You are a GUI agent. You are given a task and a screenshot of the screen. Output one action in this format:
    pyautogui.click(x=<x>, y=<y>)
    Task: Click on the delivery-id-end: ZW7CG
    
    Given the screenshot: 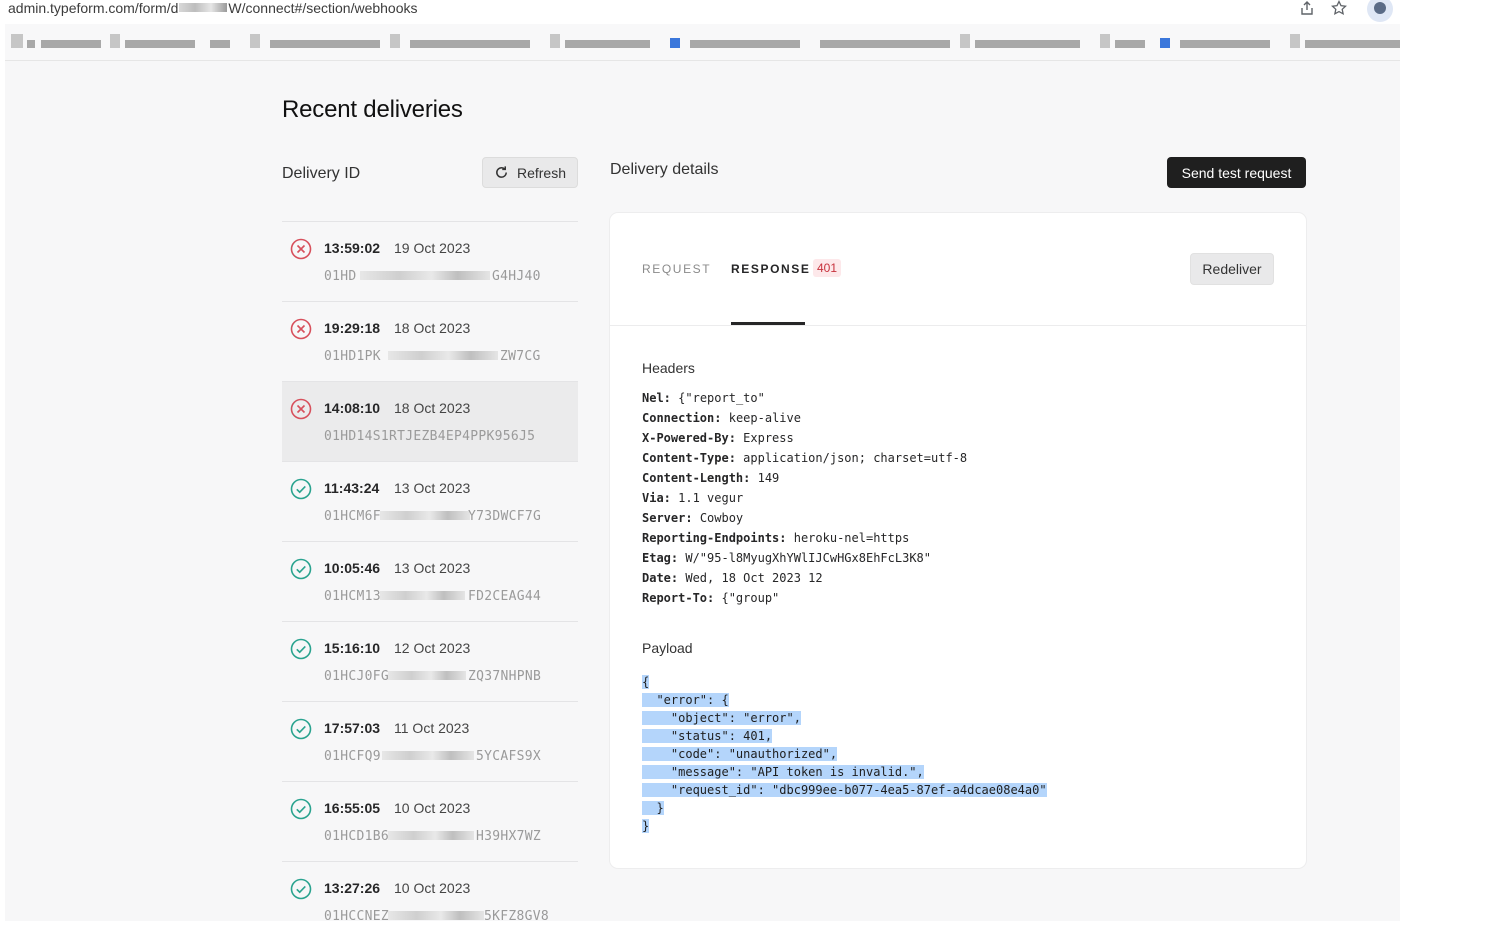 What is the action you would take?
    pyautogui.click(x=520, y=356)
    